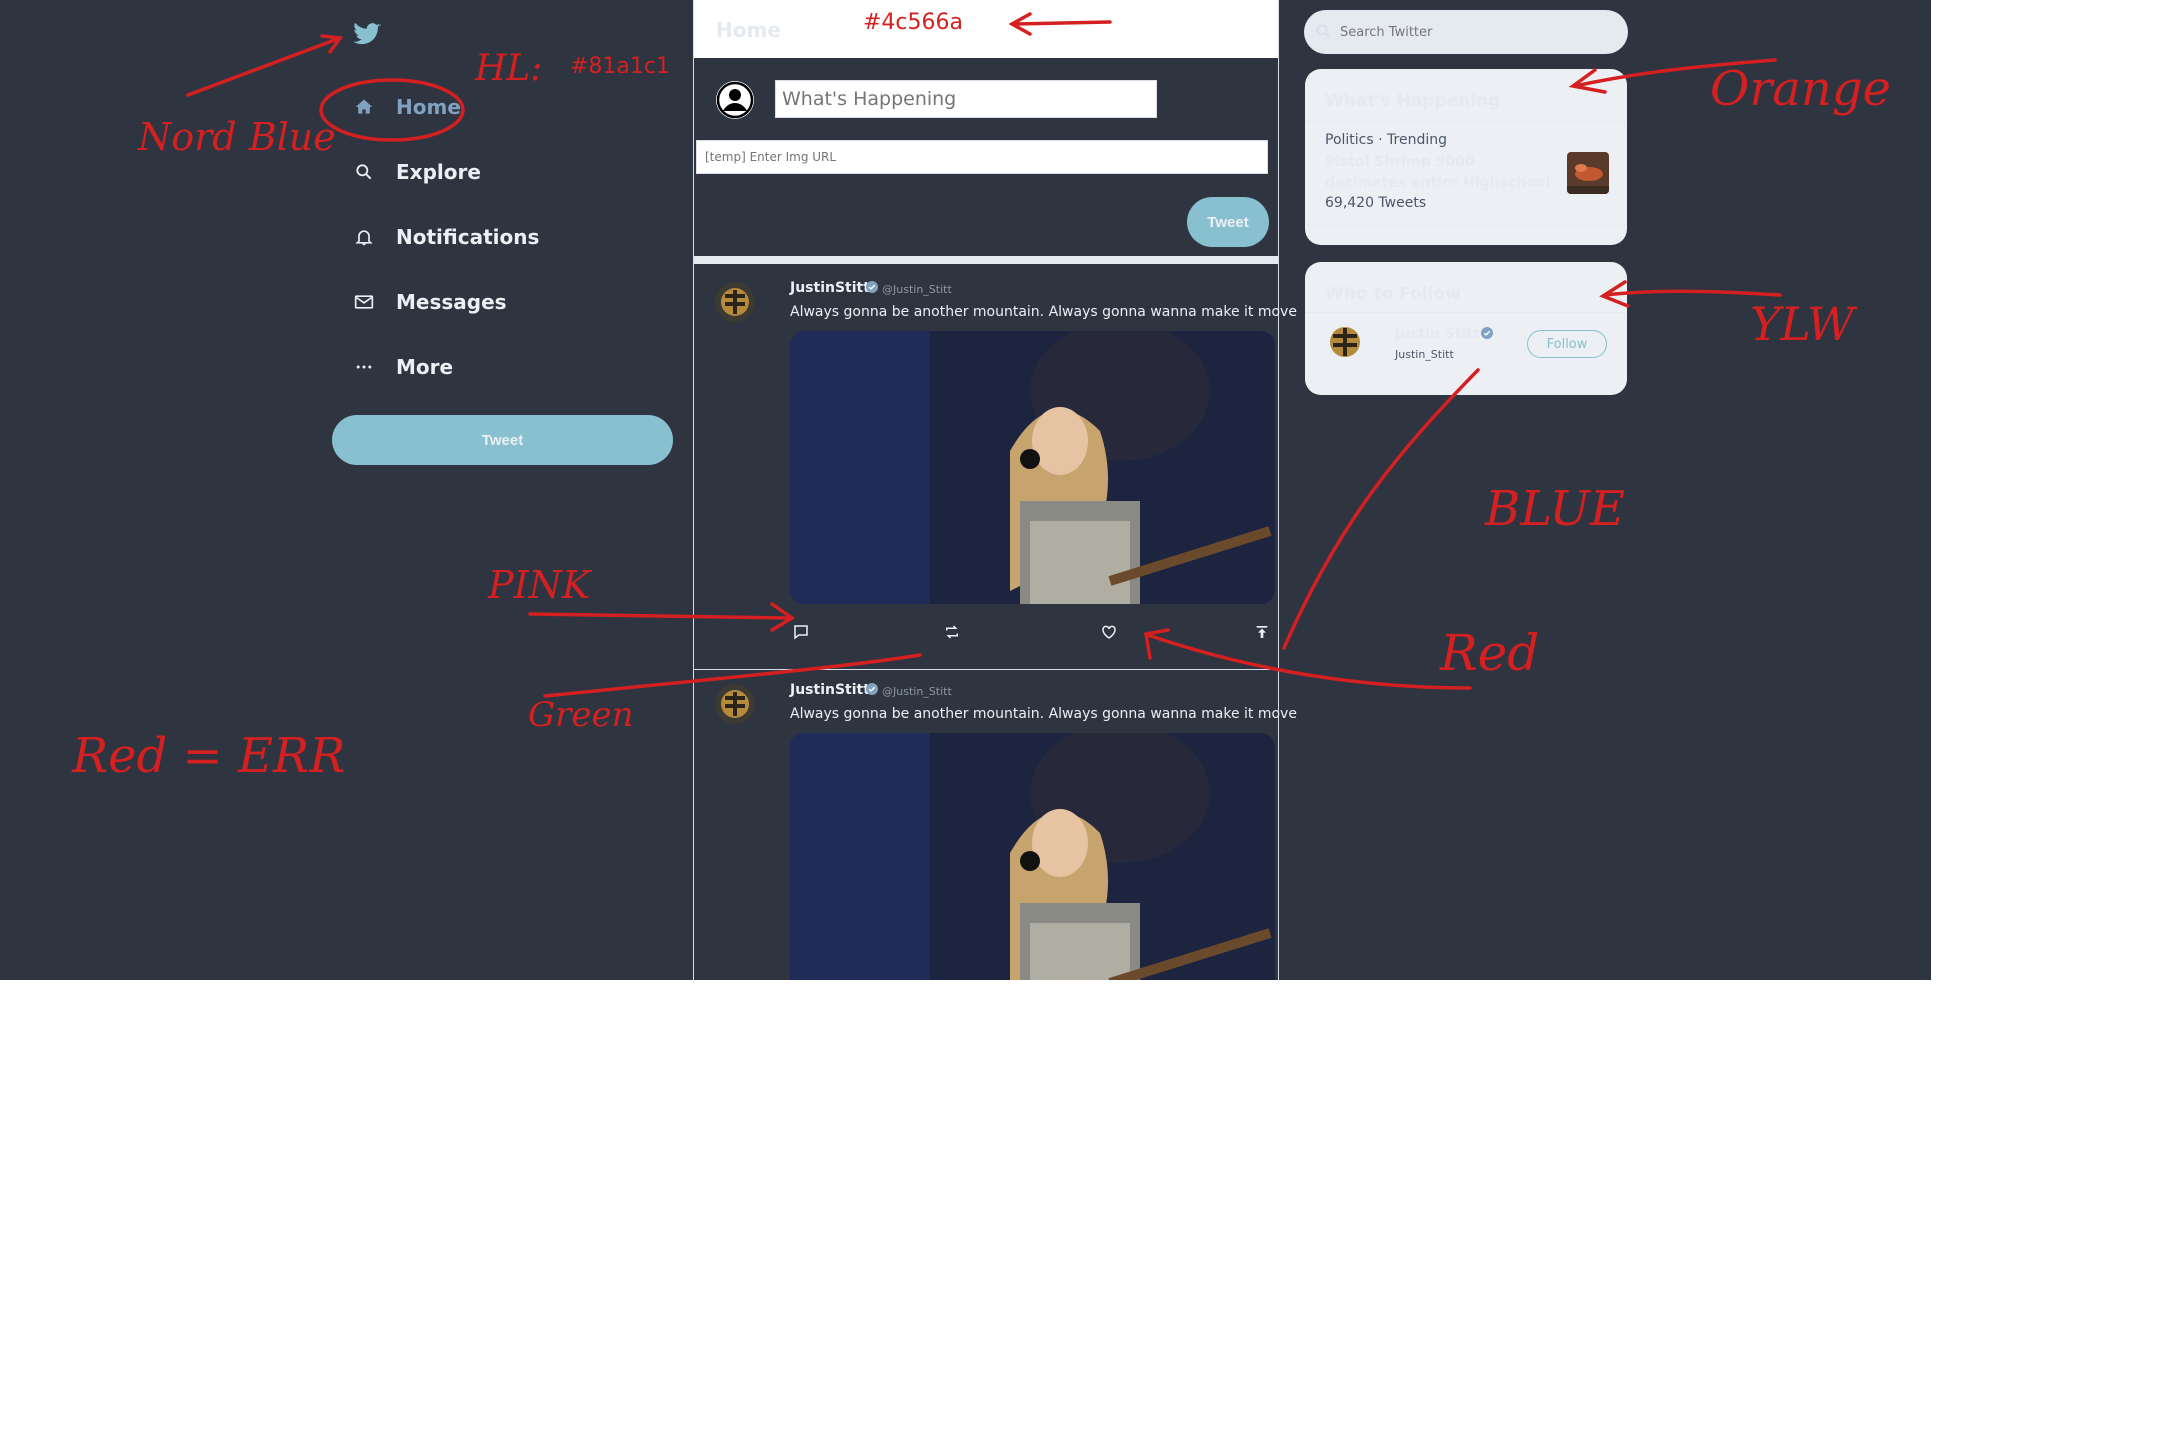  I want to click on twitter-bird-icon, so click(367, 35).